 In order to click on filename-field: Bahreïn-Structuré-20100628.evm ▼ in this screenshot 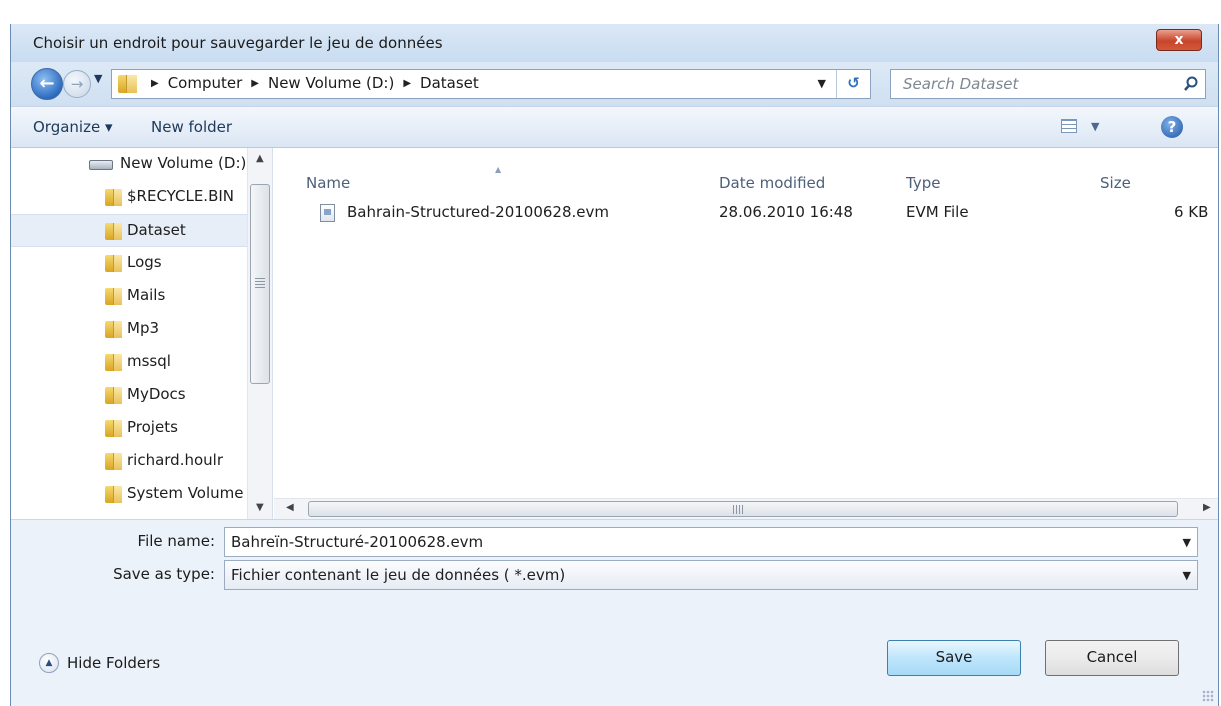, I will do `click(711, 542)`.